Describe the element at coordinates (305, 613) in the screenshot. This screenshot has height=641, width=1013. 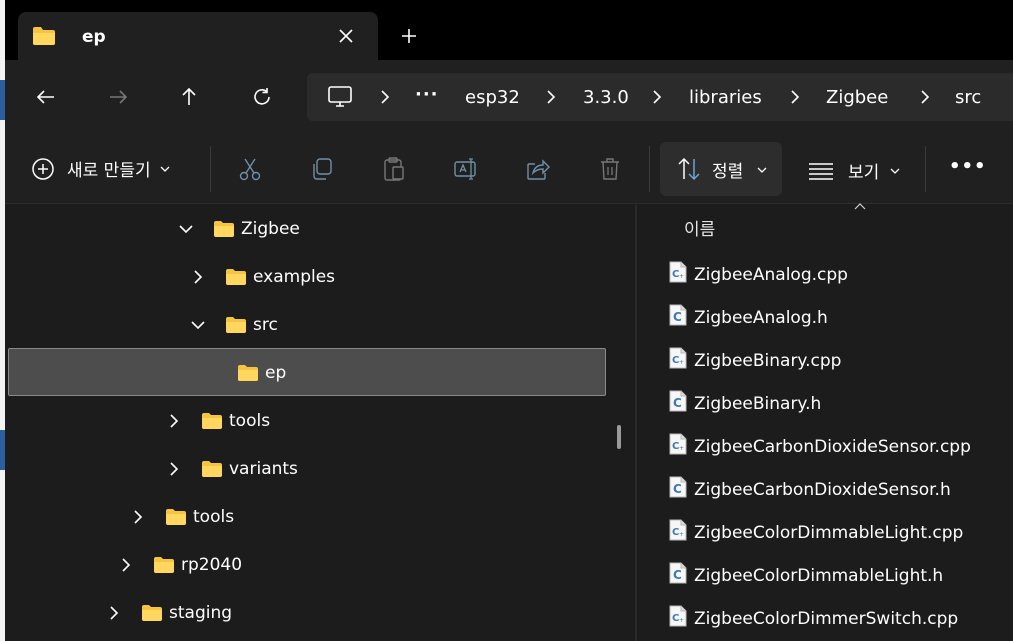
I see `tree-item-staging: staging` at that location.